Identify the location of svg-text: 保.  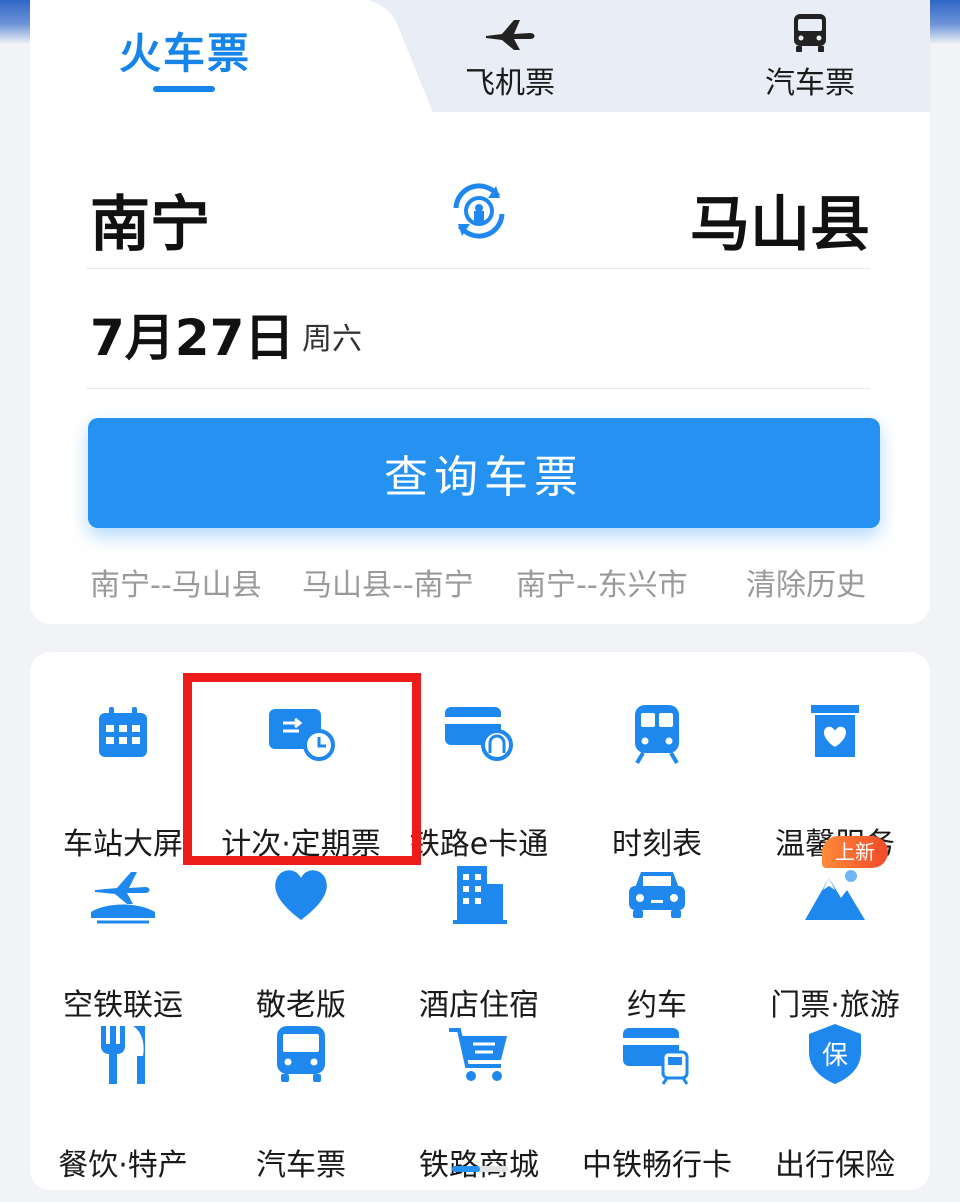
(835, 1056).